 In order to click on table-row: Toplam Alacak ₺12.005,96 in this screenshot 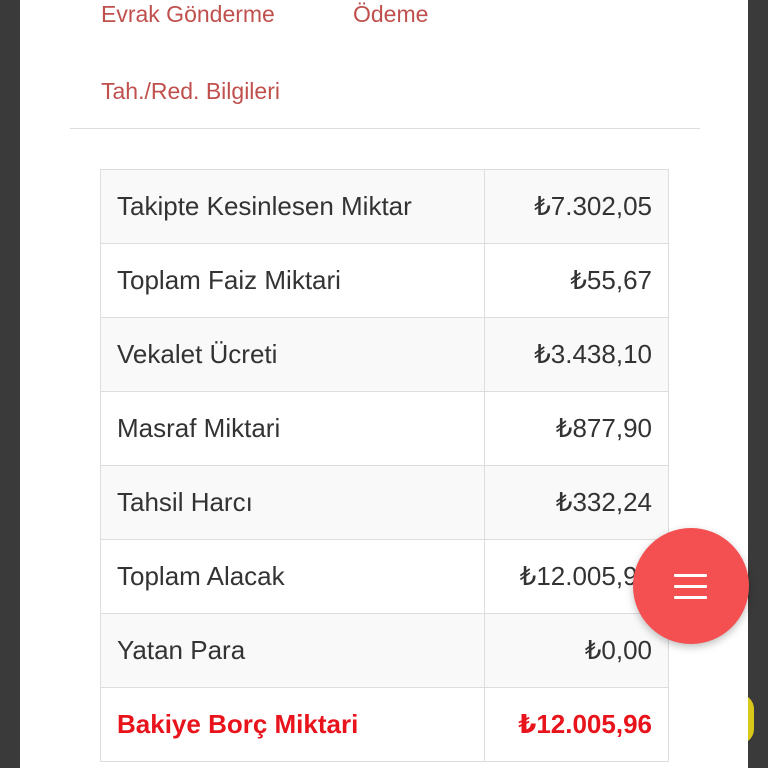, I will do `click(384, 576)`.